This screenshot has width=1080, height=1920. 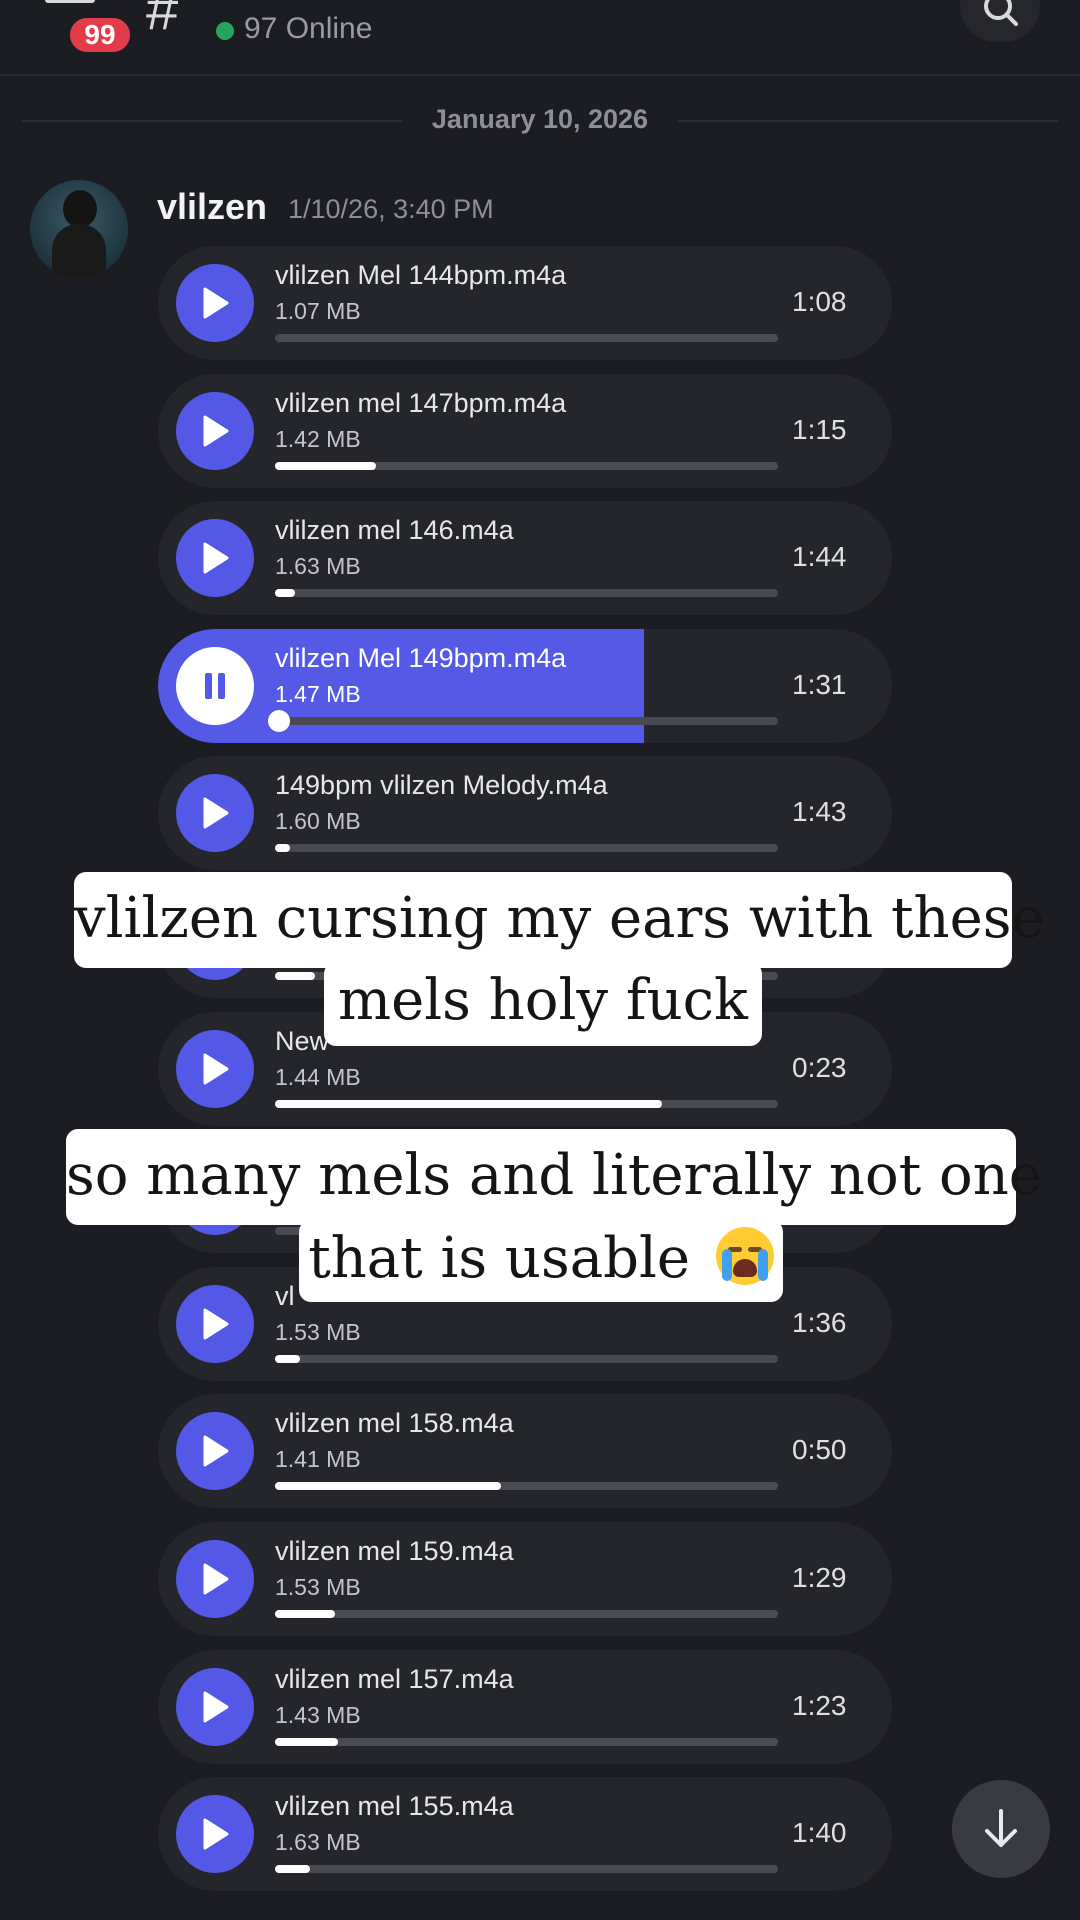 I want to click on file-name: vlilzen mel 146.m4a, so click(x=394, y=530).